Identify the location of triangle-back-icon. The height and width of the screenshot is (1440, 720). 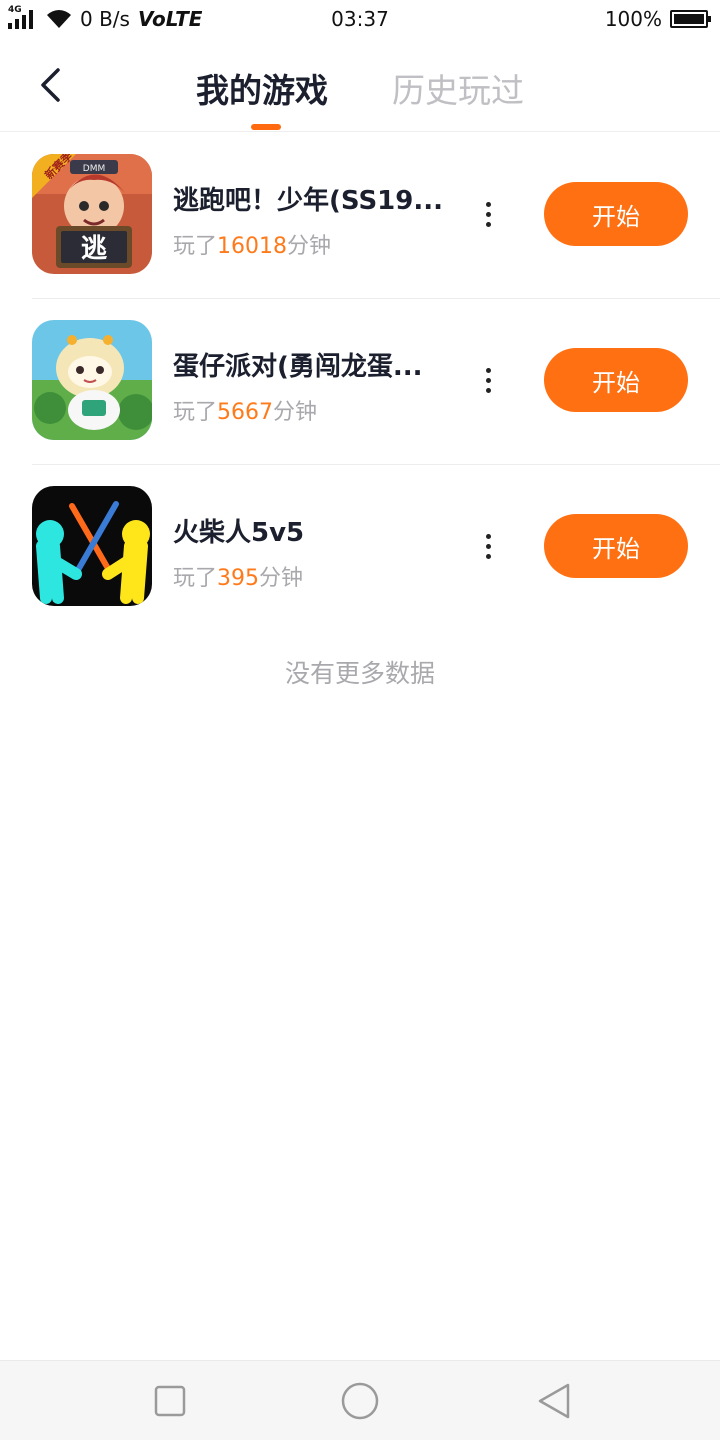
(554, 1401).